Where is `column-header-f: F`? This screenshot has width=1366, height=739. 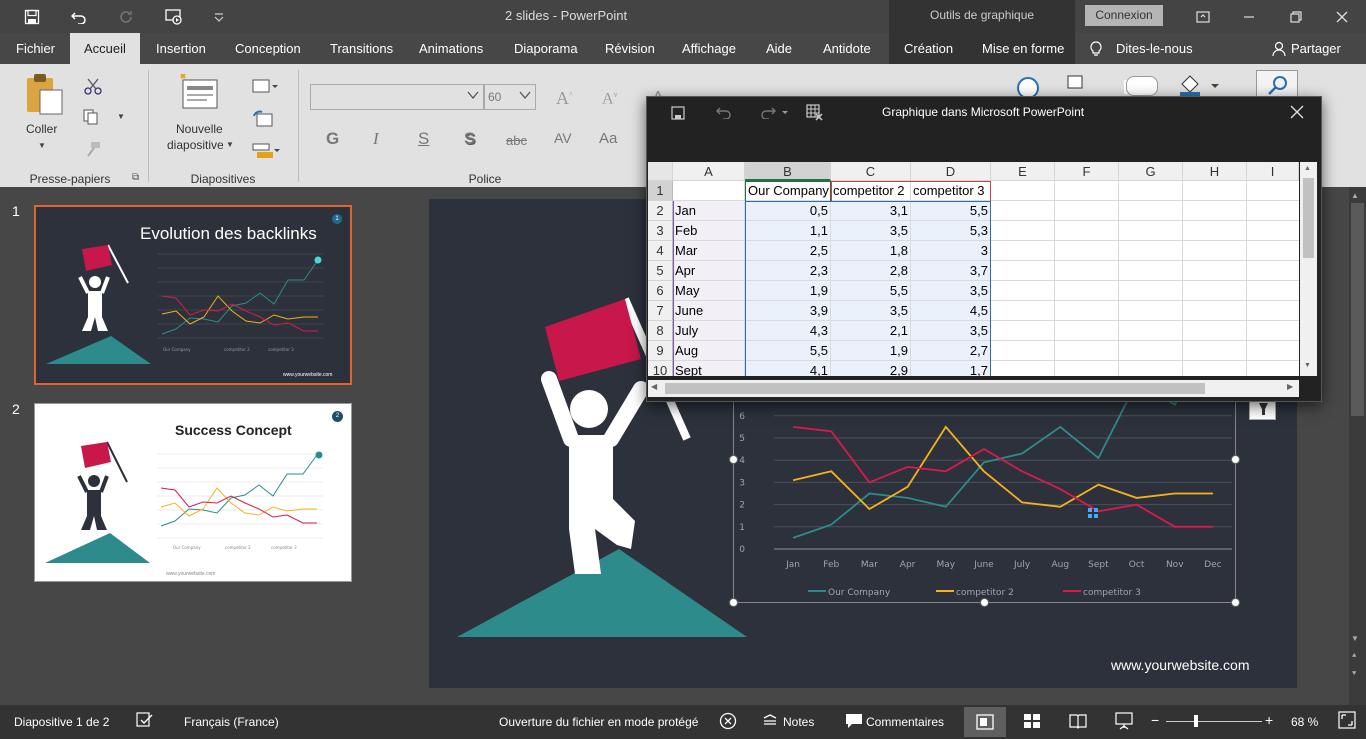 column-header-f: F is located at coordinates (1087, 171).